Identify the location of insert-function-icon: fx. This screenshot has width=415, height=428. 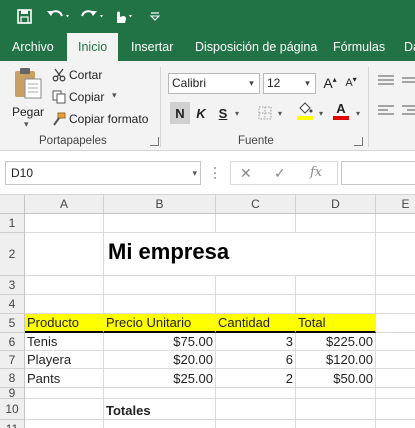
(316, 172).